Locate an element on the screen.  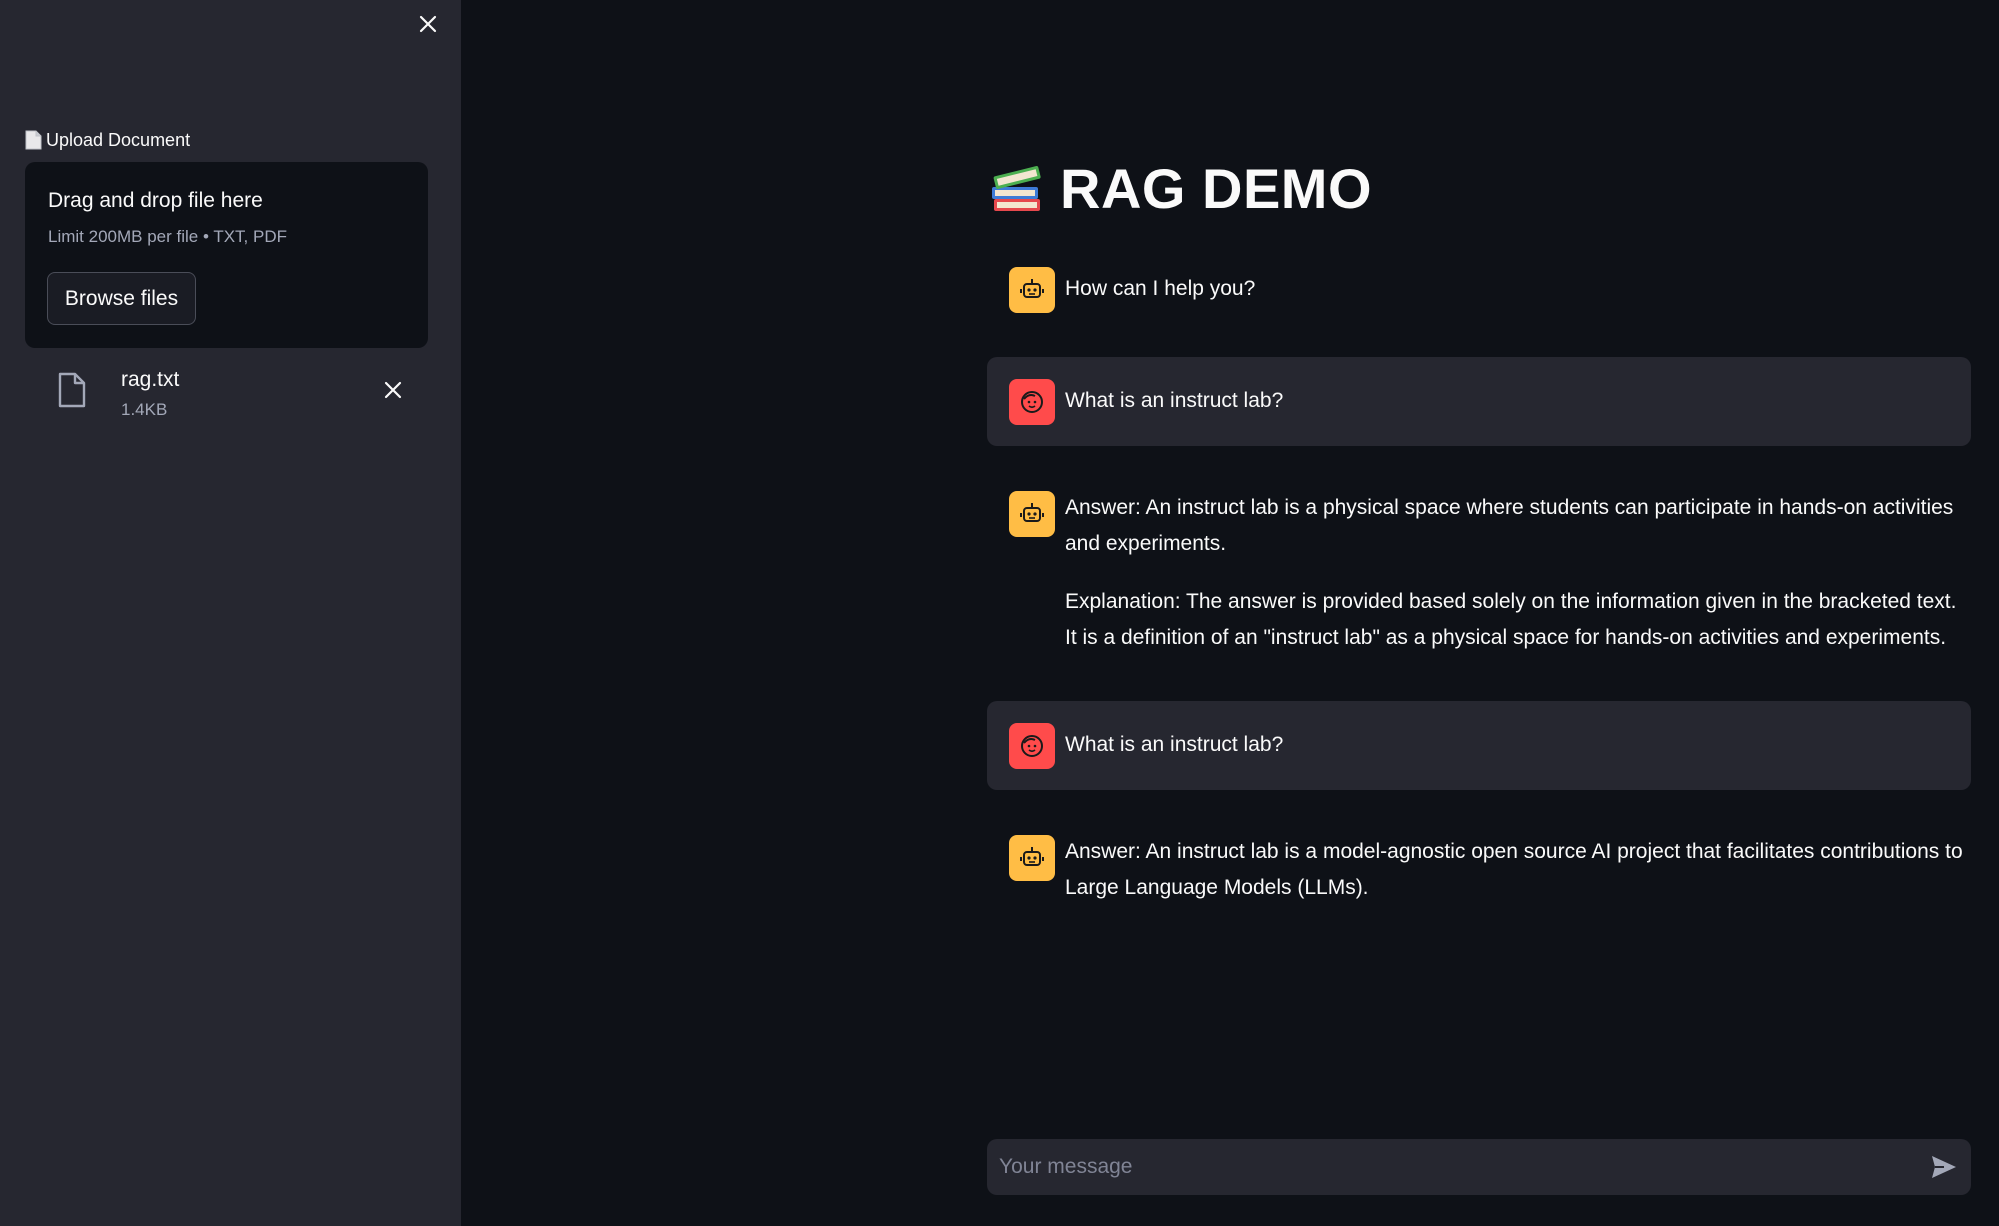
chat-input-bar is located at coordinates (1479, 1167).